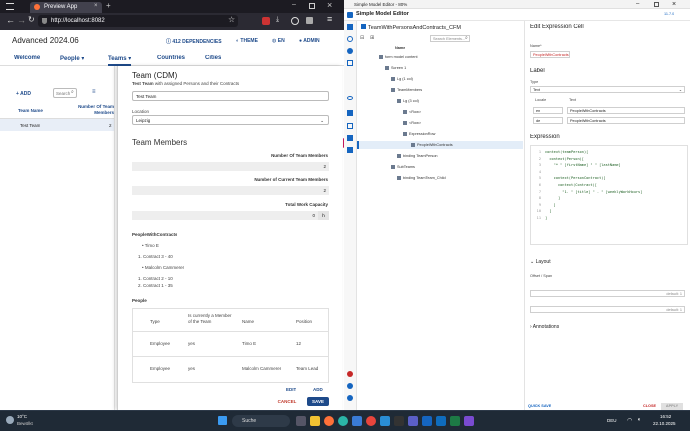 The height and width of the screenshot is (431, 690). I want to click on taskview-icon, so click(301, 421).